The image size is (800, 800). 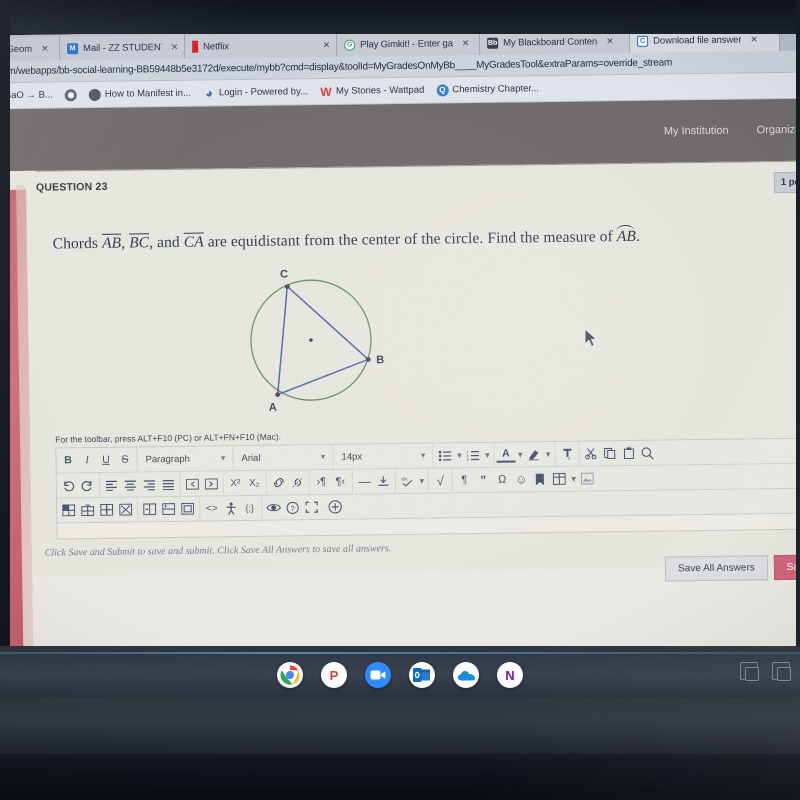 What do you see at coordinates (130, 484) in the screenshot?
I see `align-center-icon` at bounding box center [130, 484].